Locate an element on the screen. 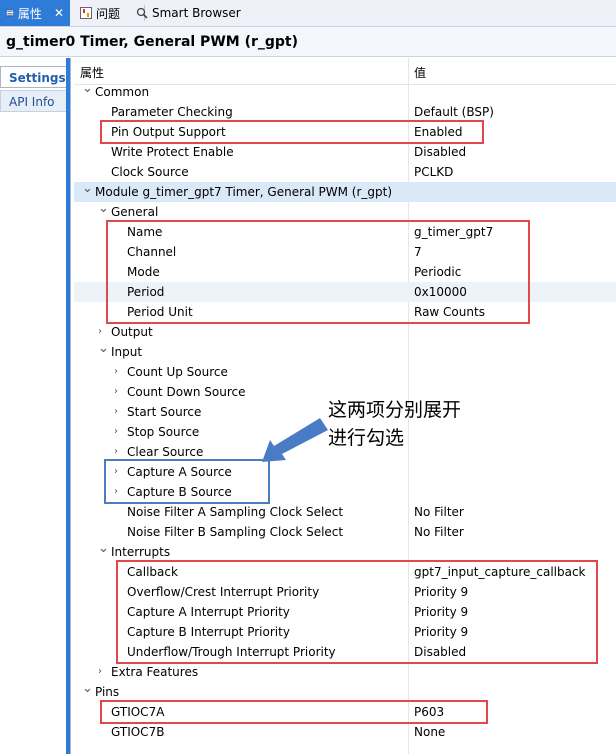 The height and width of the screenshot is (754, 616). row-label: Overflow/Crest Interrupt Priority is located at coordinates (223, 592).